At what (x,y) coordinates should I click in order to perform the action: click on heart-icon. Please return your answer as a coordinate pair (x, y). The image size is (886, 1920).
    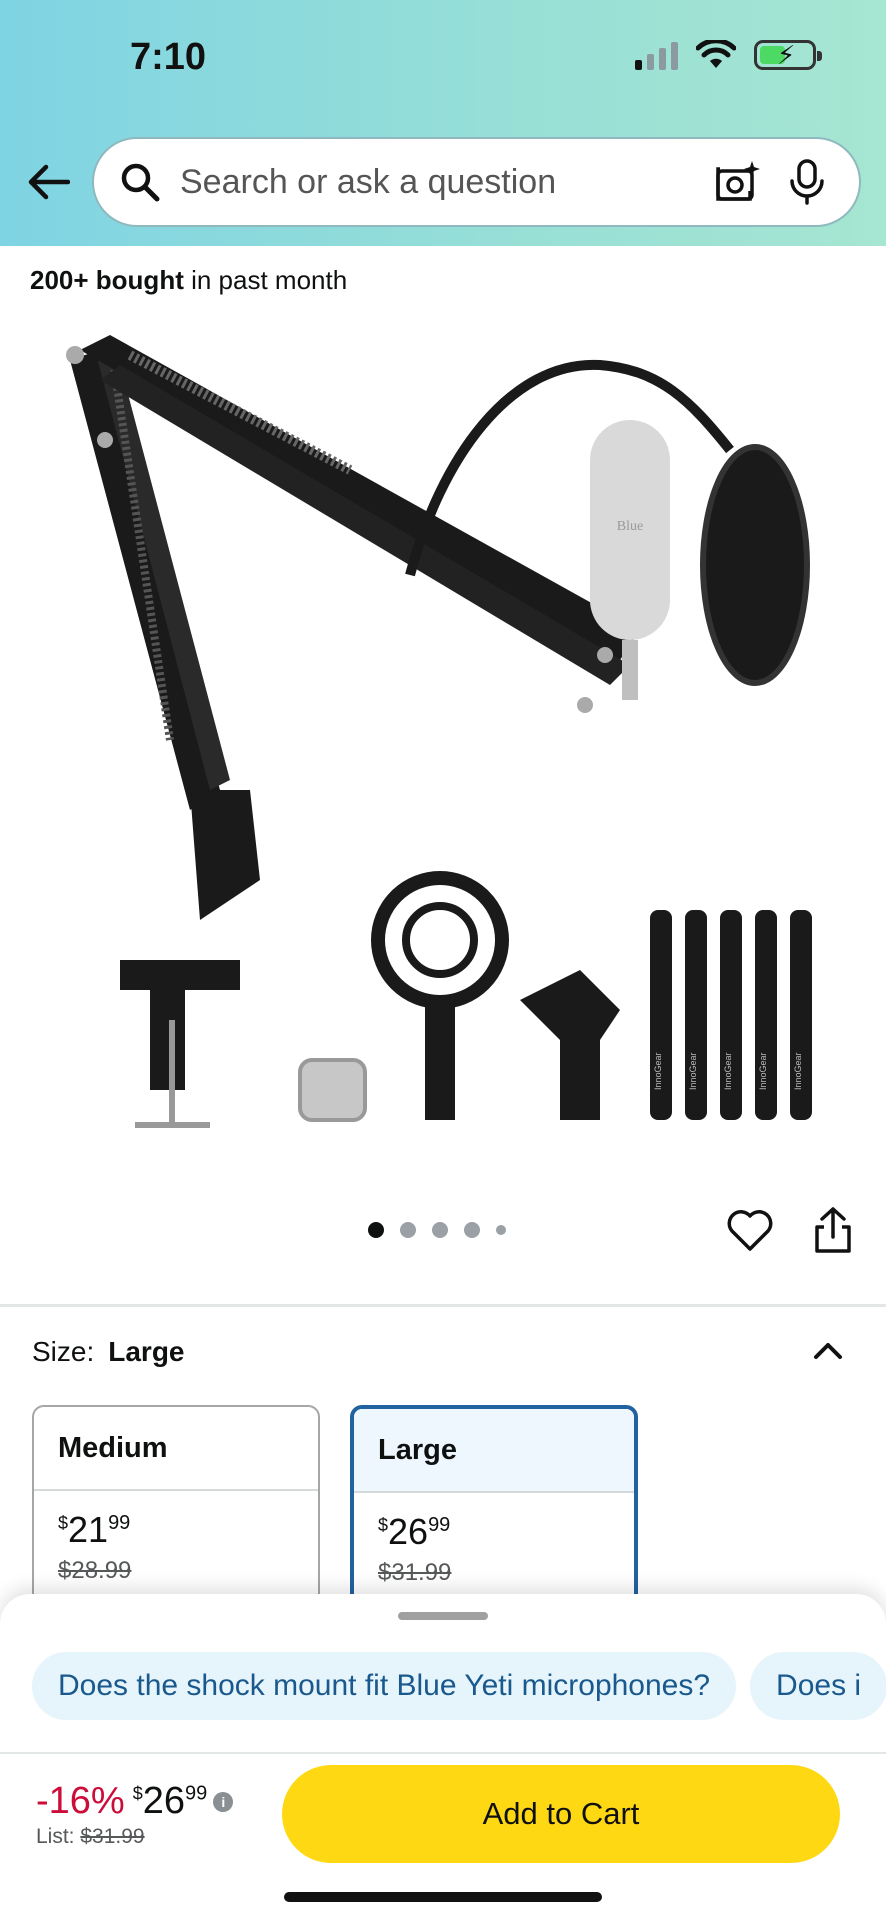
    Looking at the image, I should click on (750, 1230).